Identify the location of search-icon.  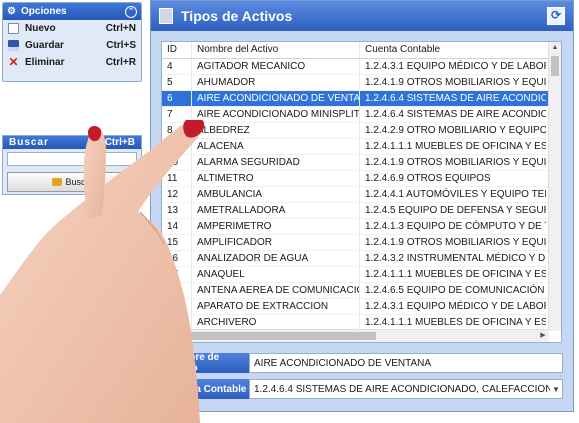
(57, 182).